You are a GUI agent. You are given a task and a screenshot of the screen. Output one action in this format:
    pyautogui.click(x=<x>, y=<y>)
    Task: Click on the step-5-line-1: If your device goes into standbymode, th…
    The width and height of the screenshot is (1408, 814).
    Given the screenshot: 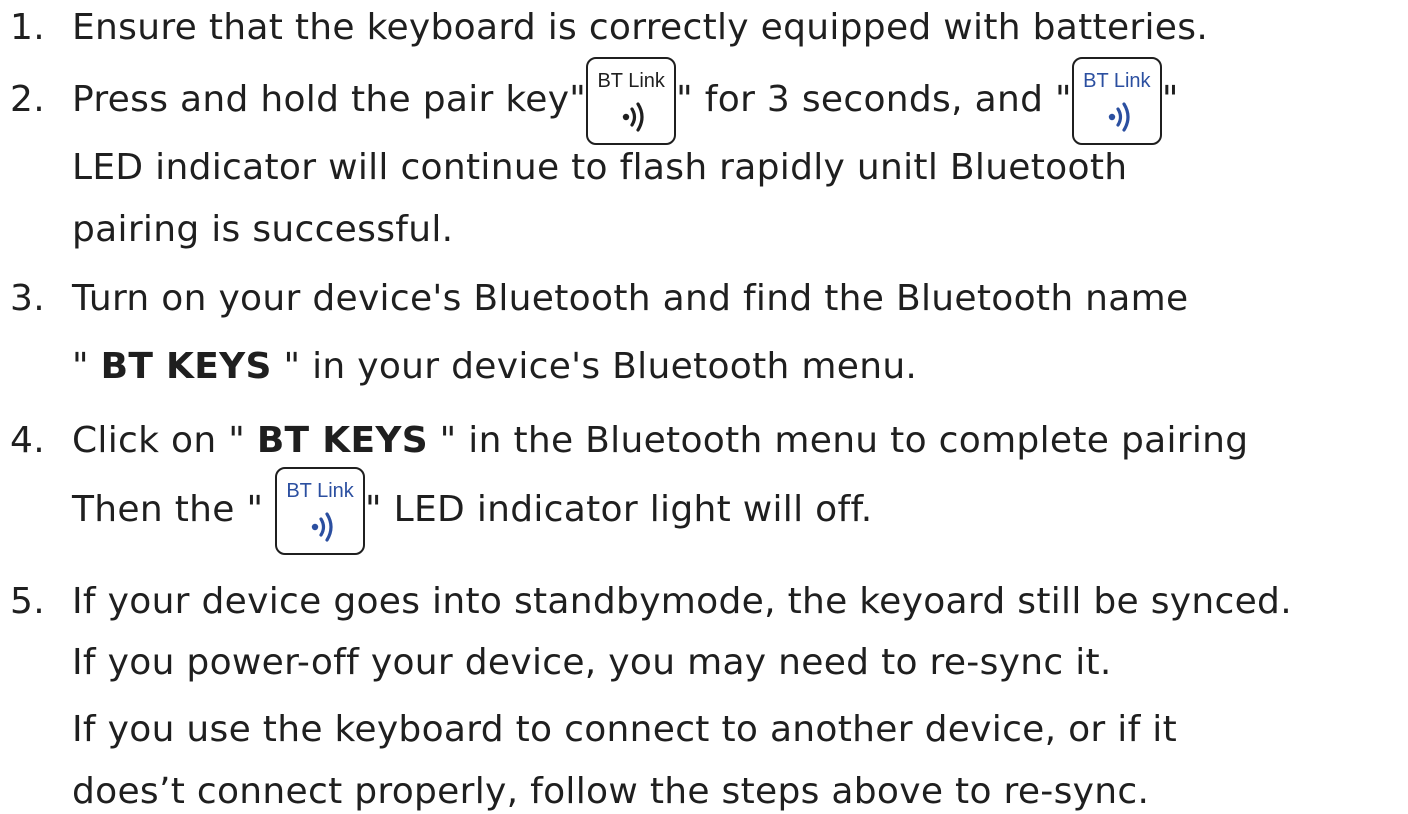 What is the action you would take?
    pyautogui.click(x=682, y=601)
    